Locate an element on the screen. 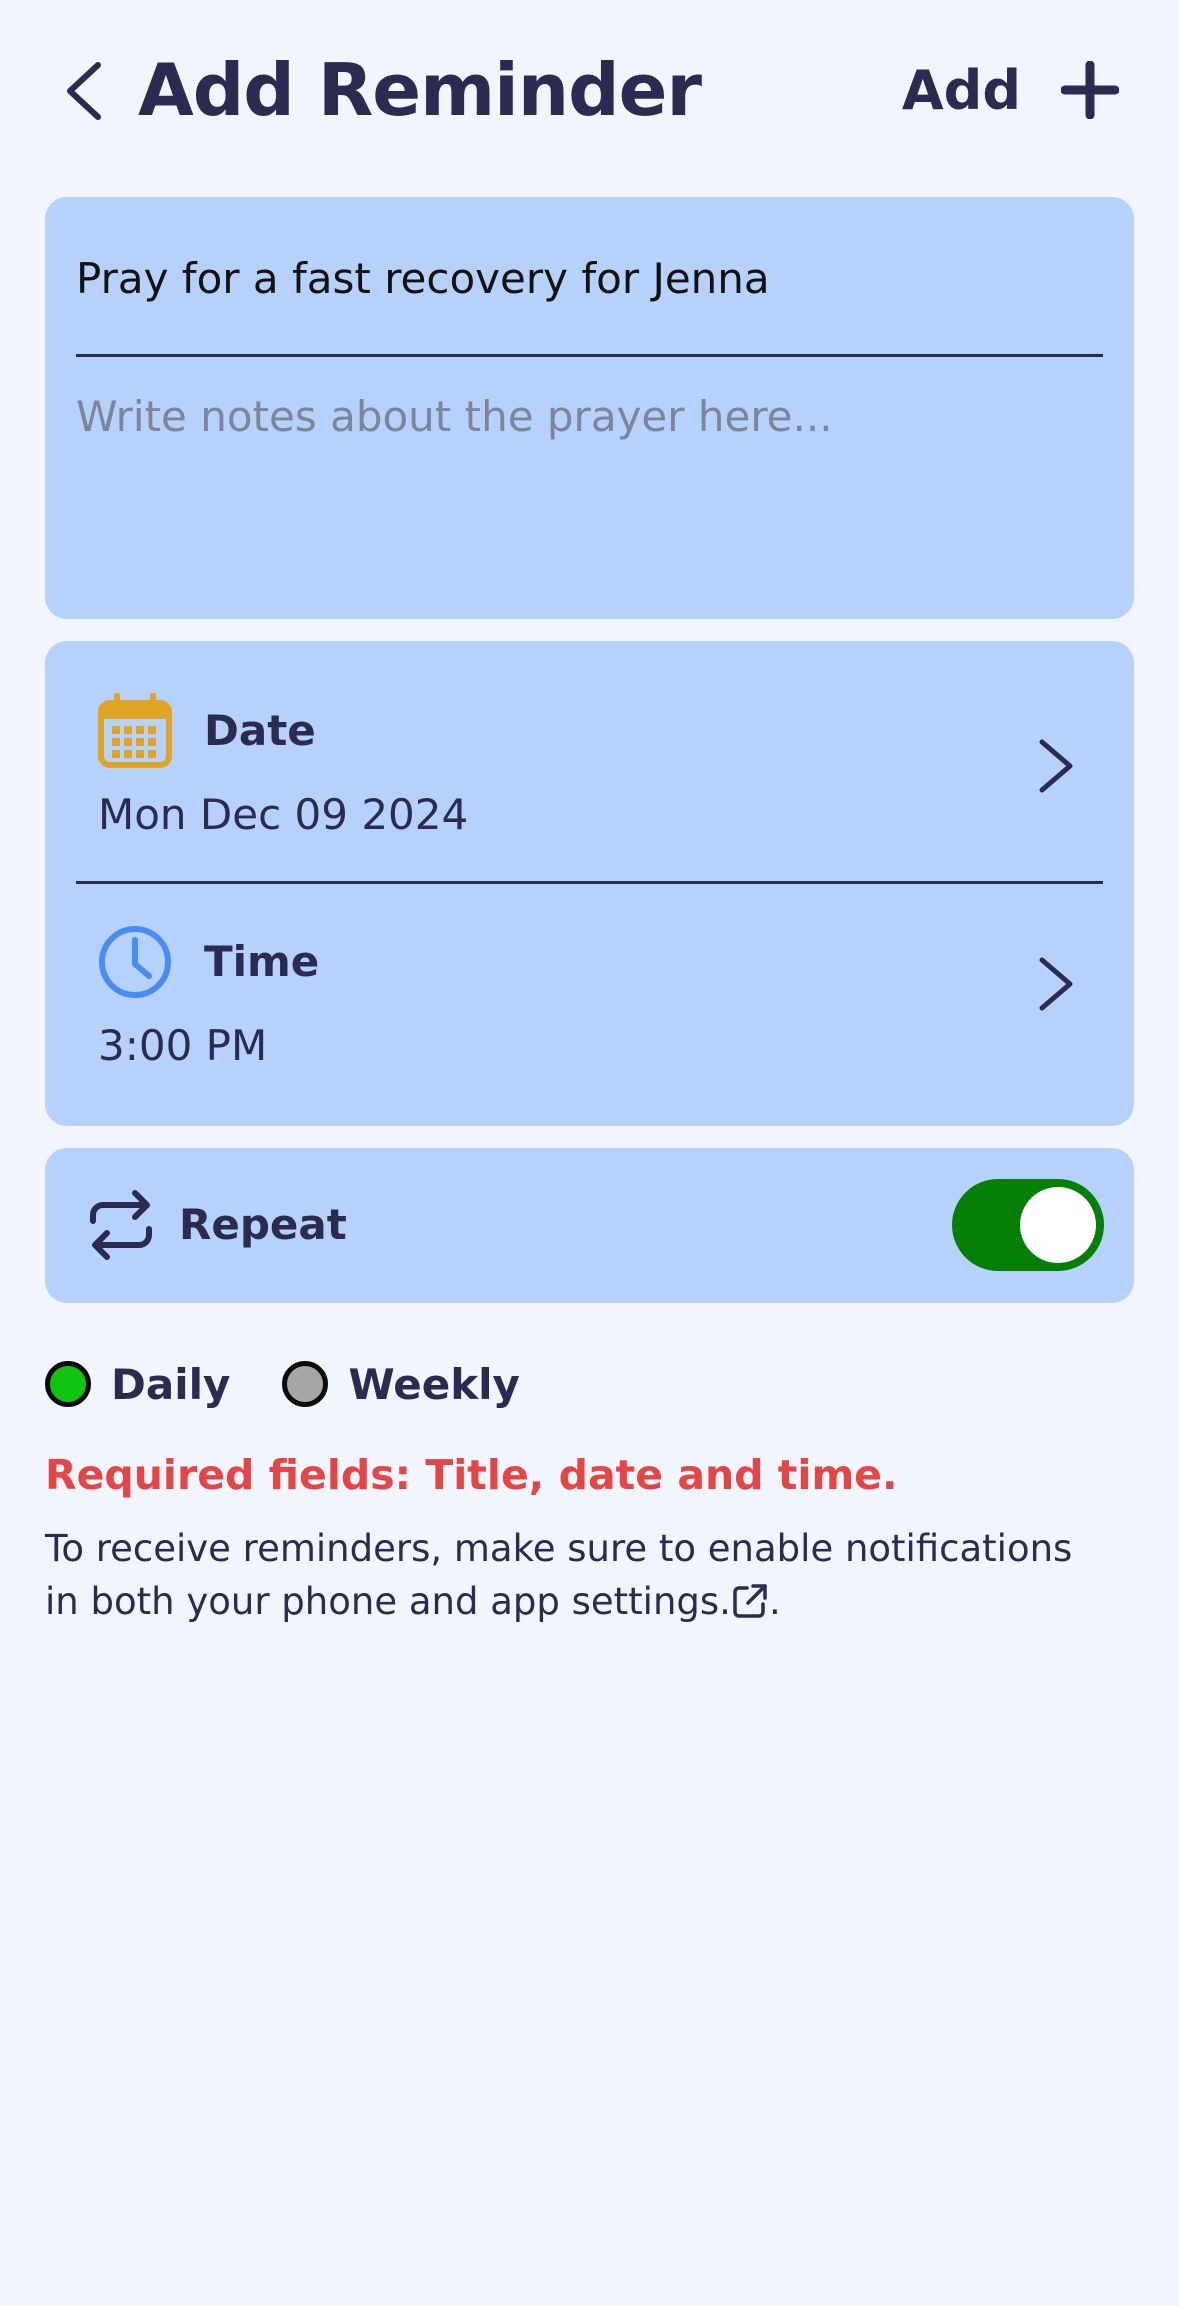 The height and width of the screenshot is (2306, 1179). date-row: Date Mon Dec 09 2024 is located at coordinates (589, 761).